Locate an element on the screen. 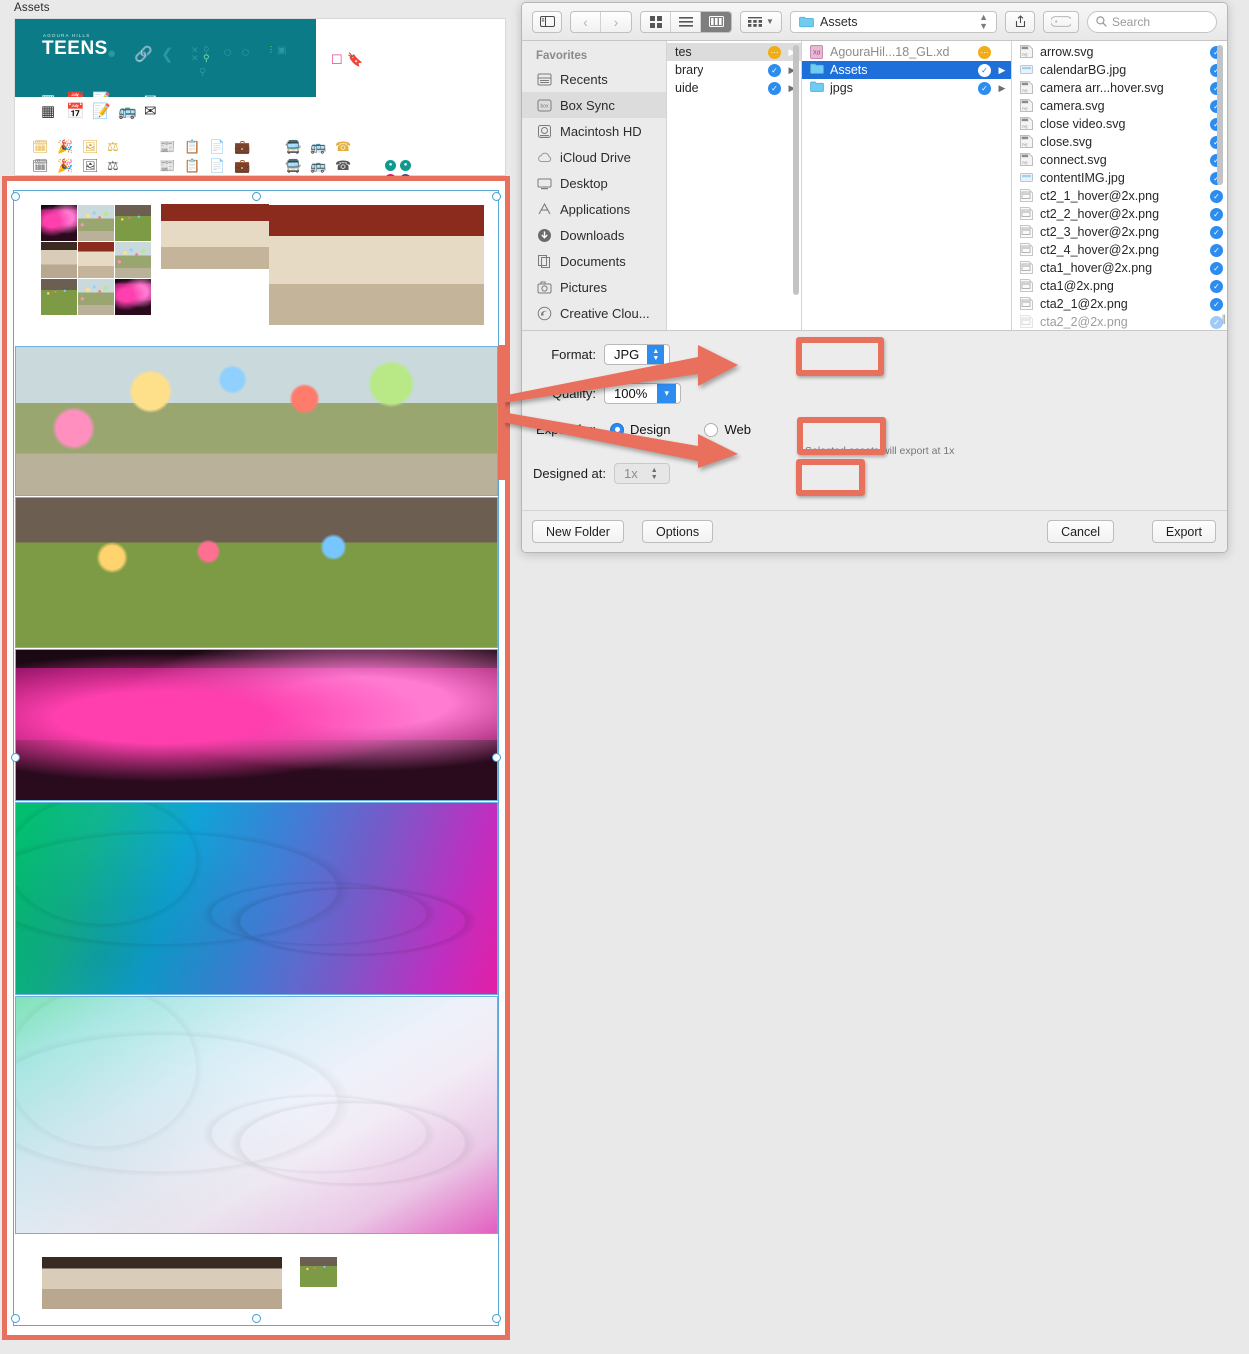 This screenshot has height=1354, width=1249. radio-design: Design is located at coordinates (640, 429).